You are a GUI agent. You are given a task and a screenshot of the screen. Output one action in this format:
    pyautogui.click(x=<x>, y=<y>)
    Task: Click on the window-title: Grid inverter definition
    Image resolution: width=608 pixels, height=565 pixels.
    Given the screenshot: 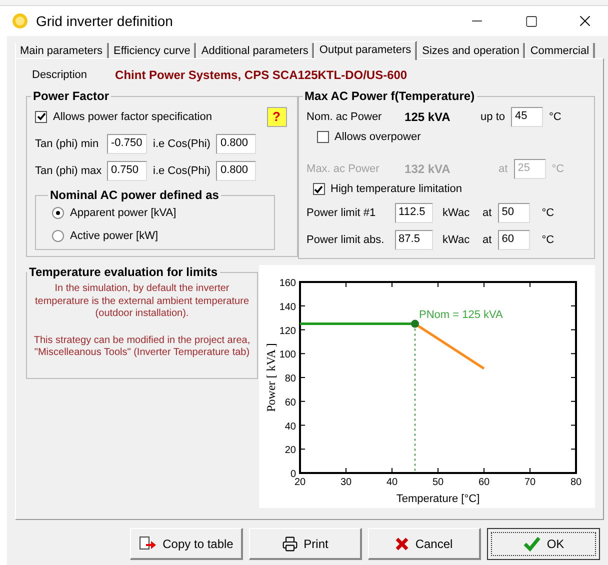 What is the action you would take?
    pyautogui.click(x=105, y=21)
    